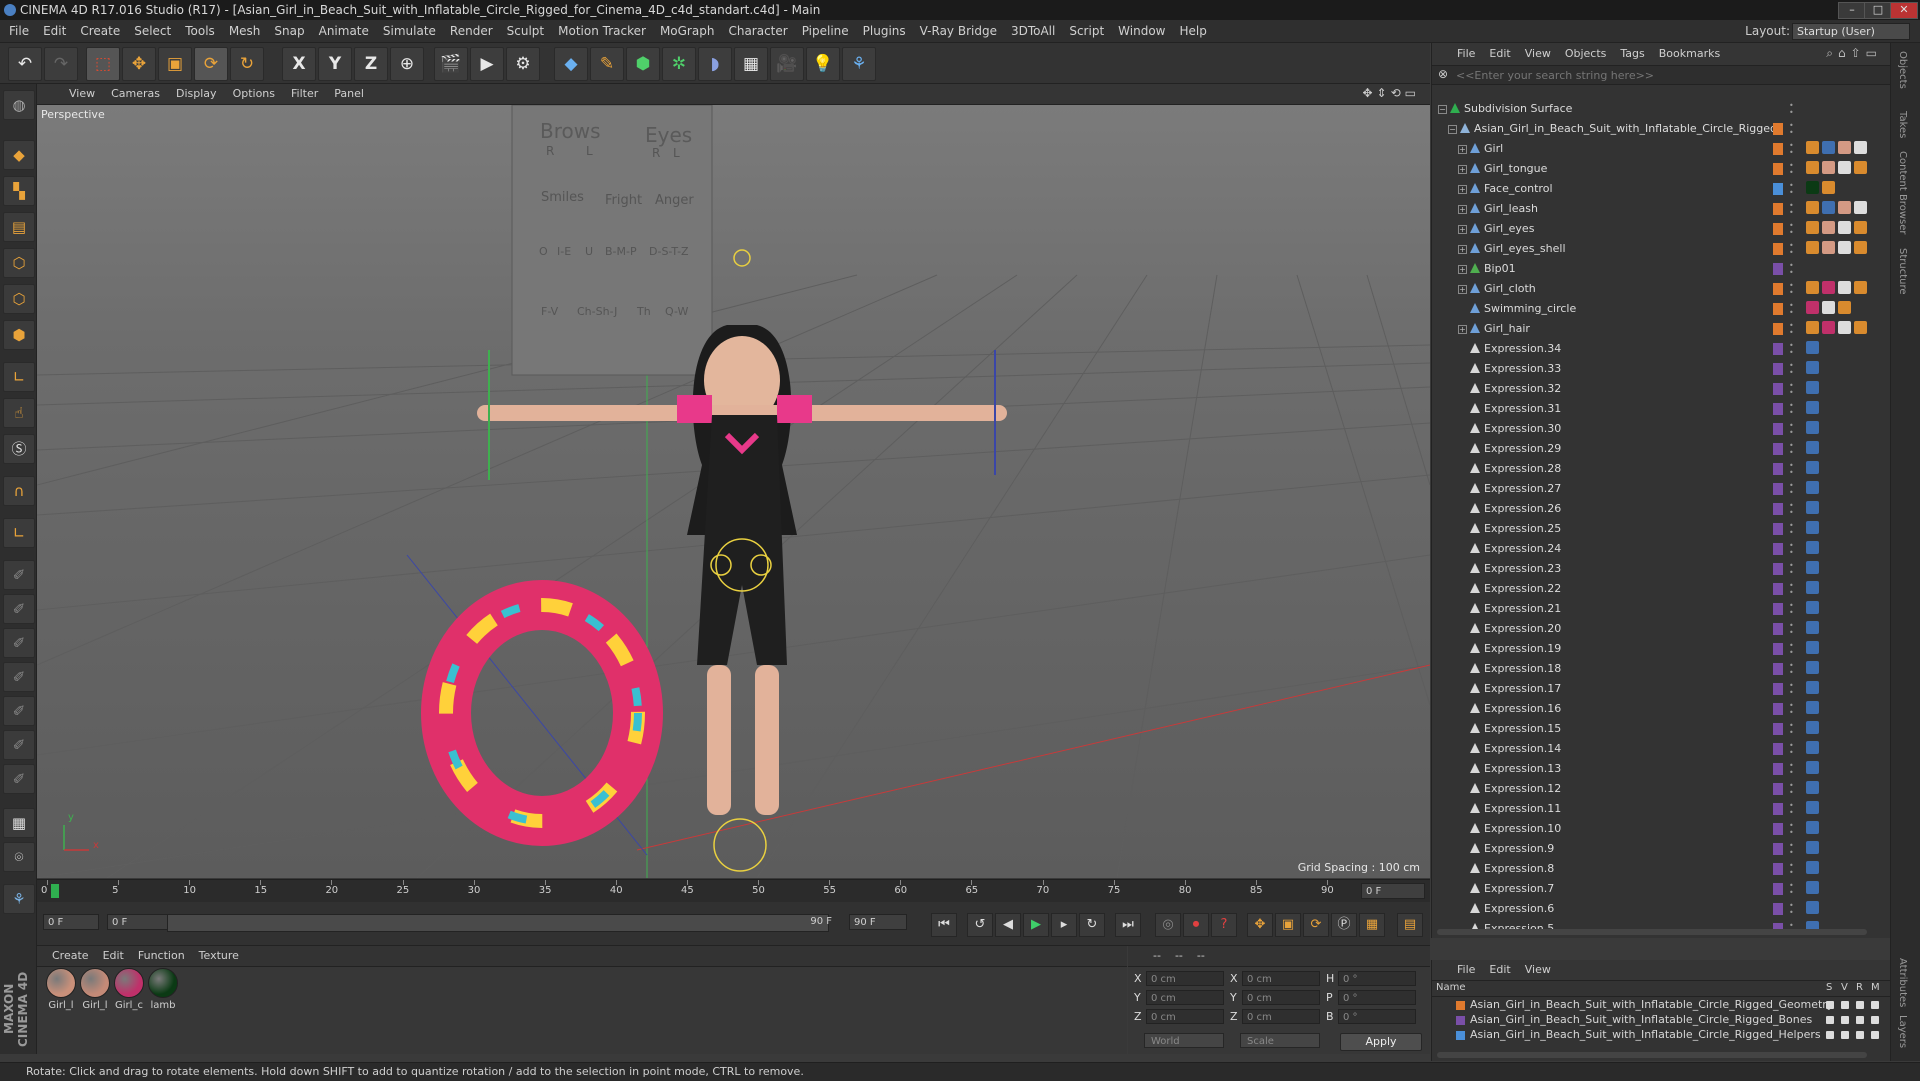 The height and width of the screenshot is (1081, 1920). What do you see at coordinates (1036, 925) in the screenshot?
I see `play-forward-icon: ▶` at bounding box center [1036, 925].